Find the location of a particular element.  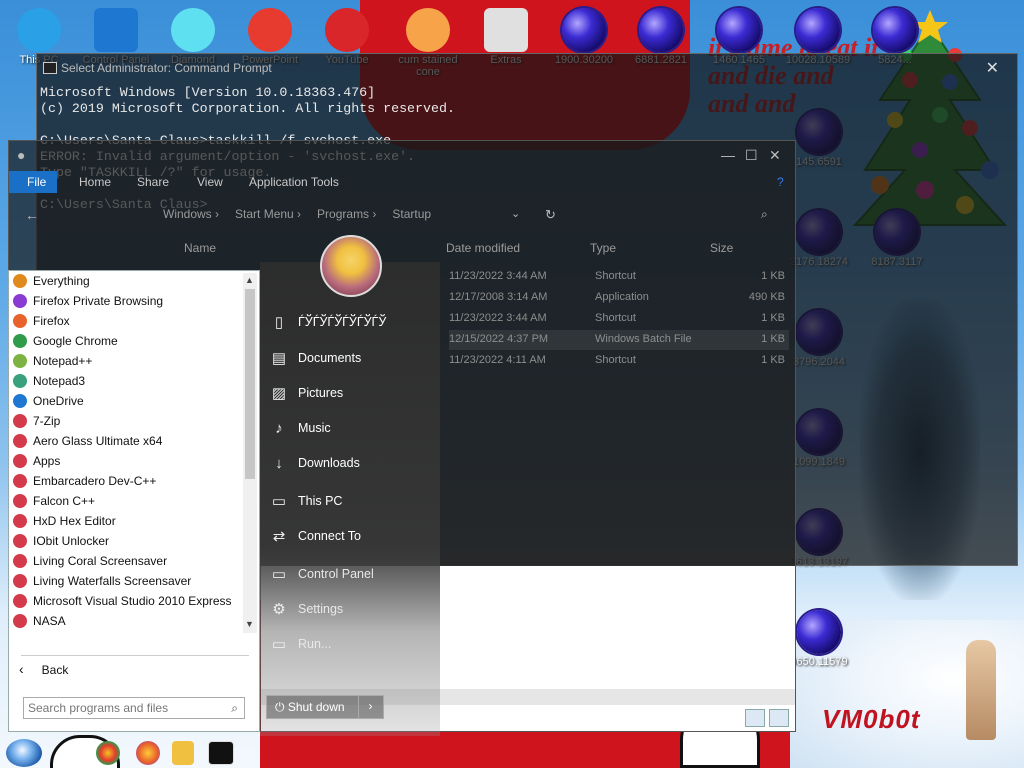

program-item: Firefox is located at coordinates (126, 321).